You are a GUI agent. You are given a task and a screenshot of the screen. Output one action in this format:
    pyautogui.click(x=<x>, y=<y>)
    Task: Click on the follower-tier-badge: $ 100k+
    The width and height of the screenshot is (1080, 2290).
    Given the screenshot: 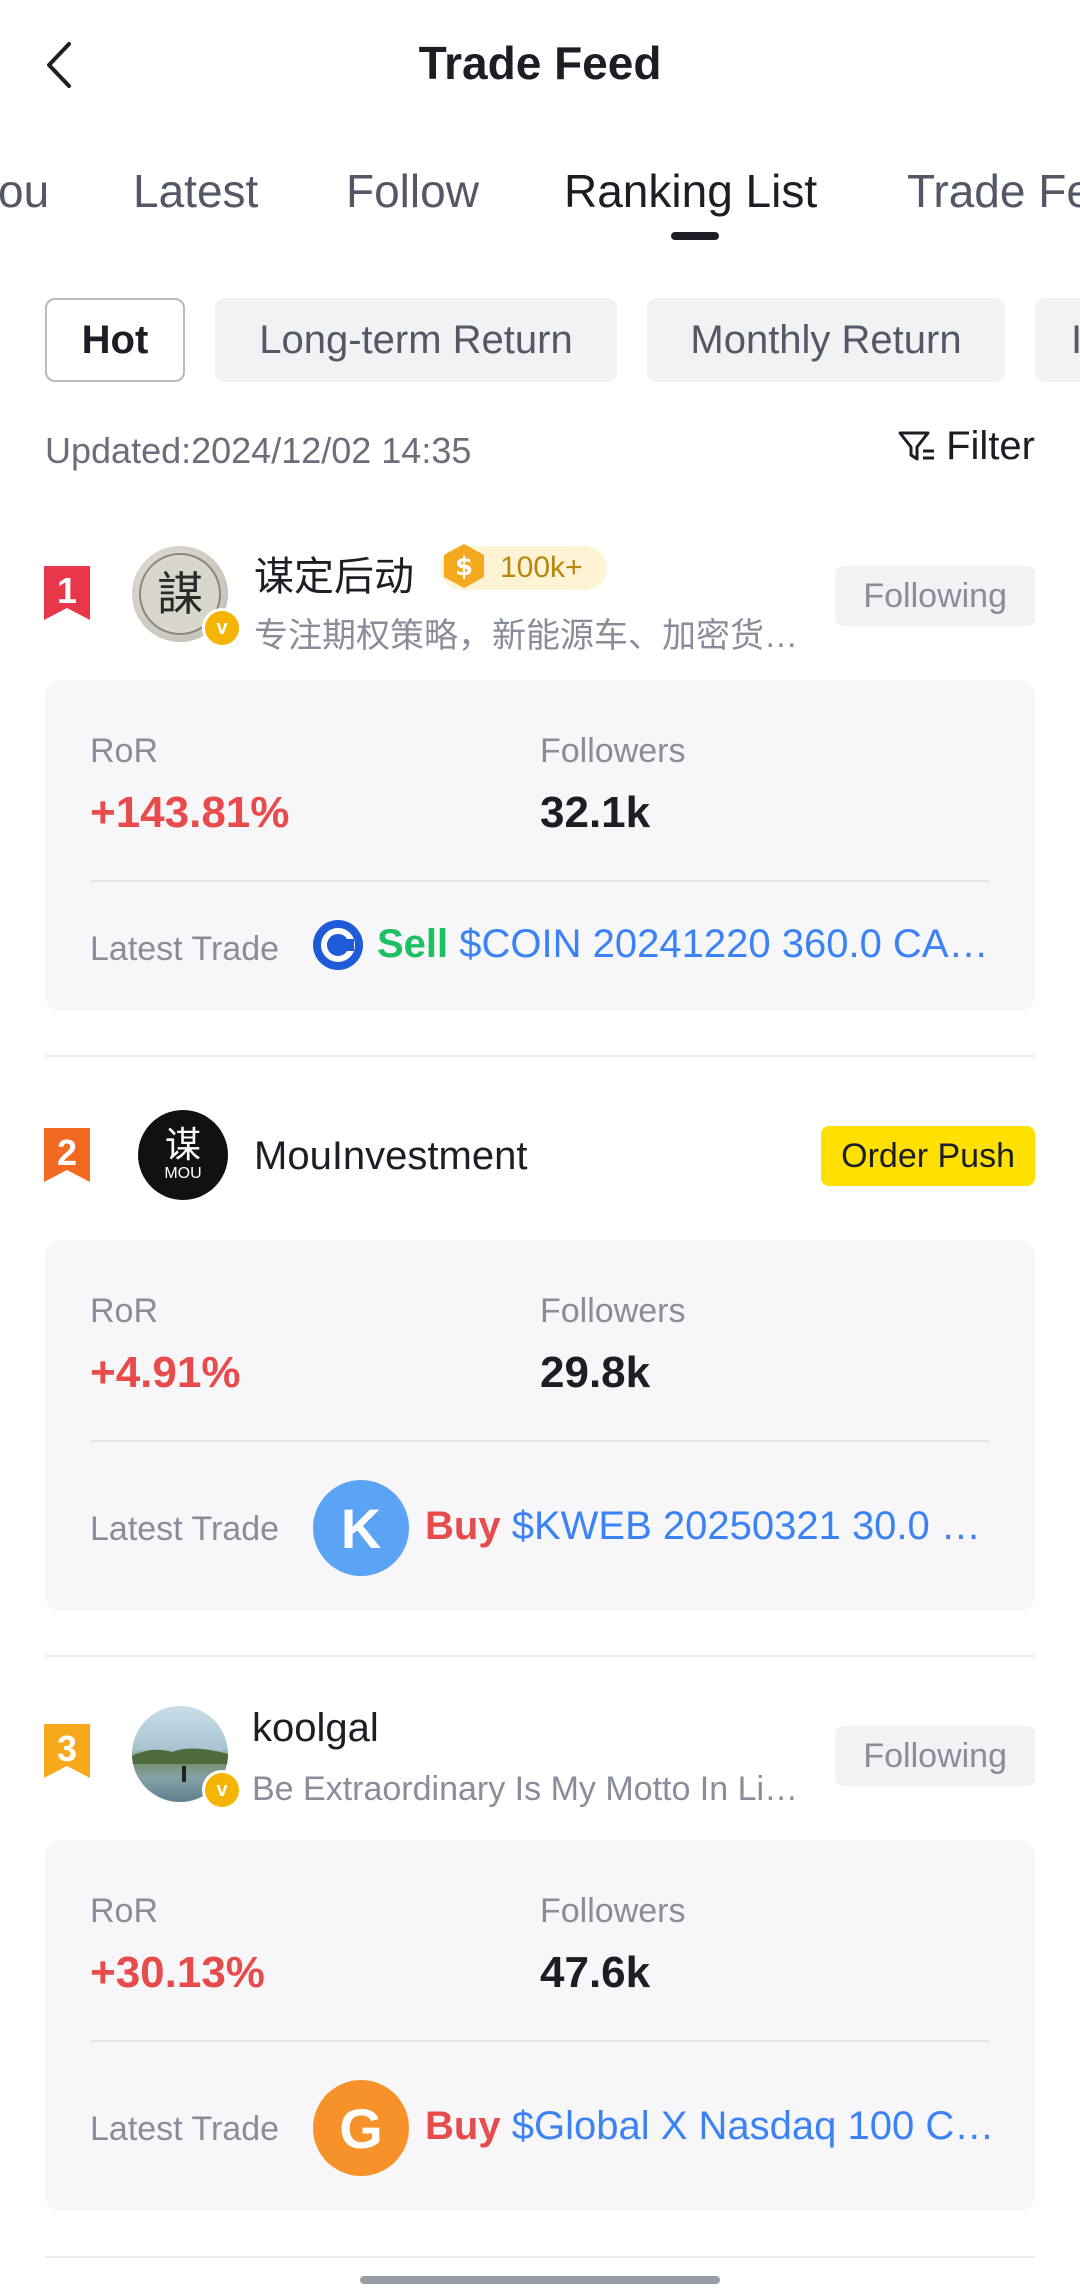 What is the action you would take?
    pyautogui.click(x=523, y=567)
    